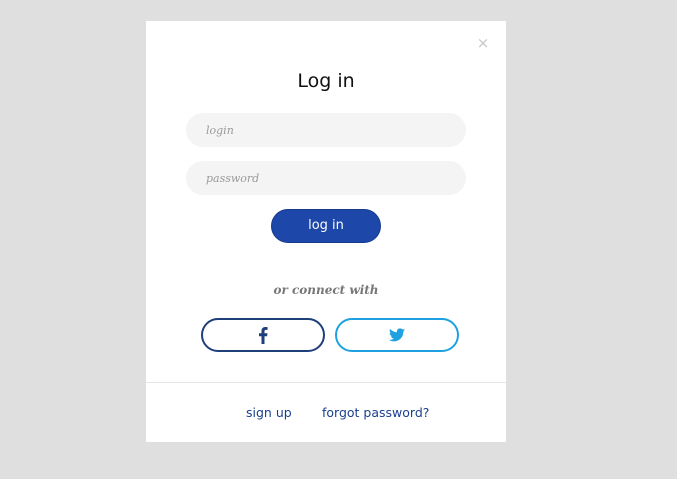  What do you see at coordinates (326, 382) in the screenshot?
I see `footer-divider` at bounding box center [326, 382].